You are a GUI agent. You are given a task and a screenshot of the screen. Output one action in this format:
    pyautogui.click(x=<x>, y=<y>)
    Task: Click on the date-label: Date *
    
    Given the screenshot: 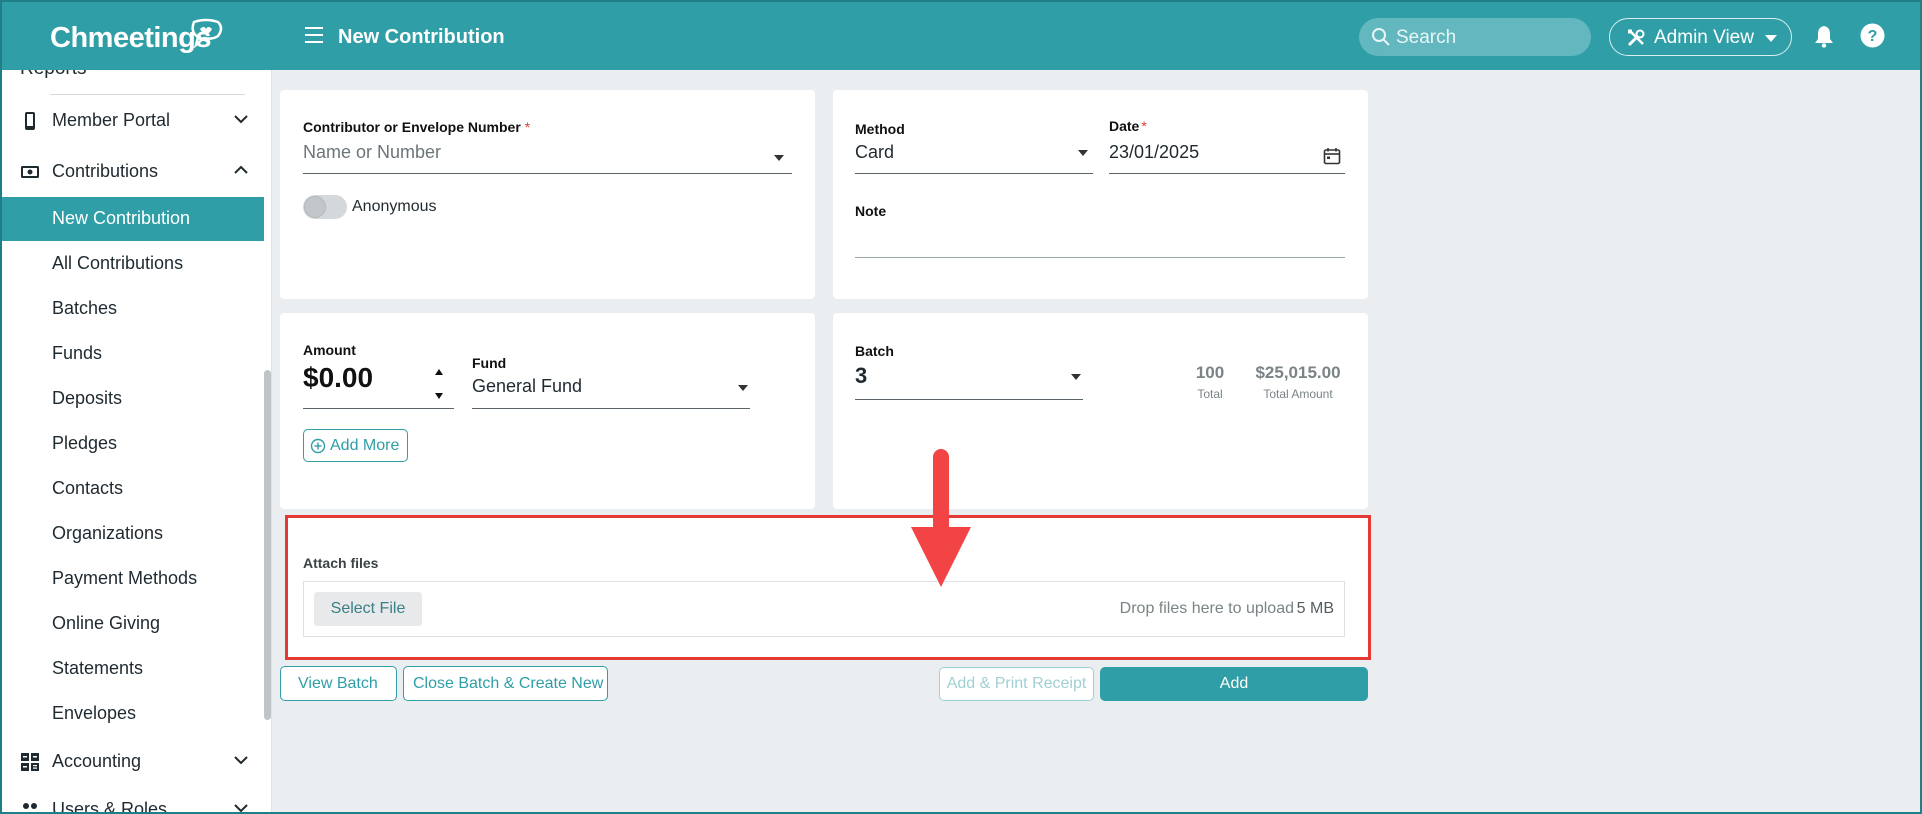 What is the action you would take?
    pyautogui.click(x=1128, y=126)
    